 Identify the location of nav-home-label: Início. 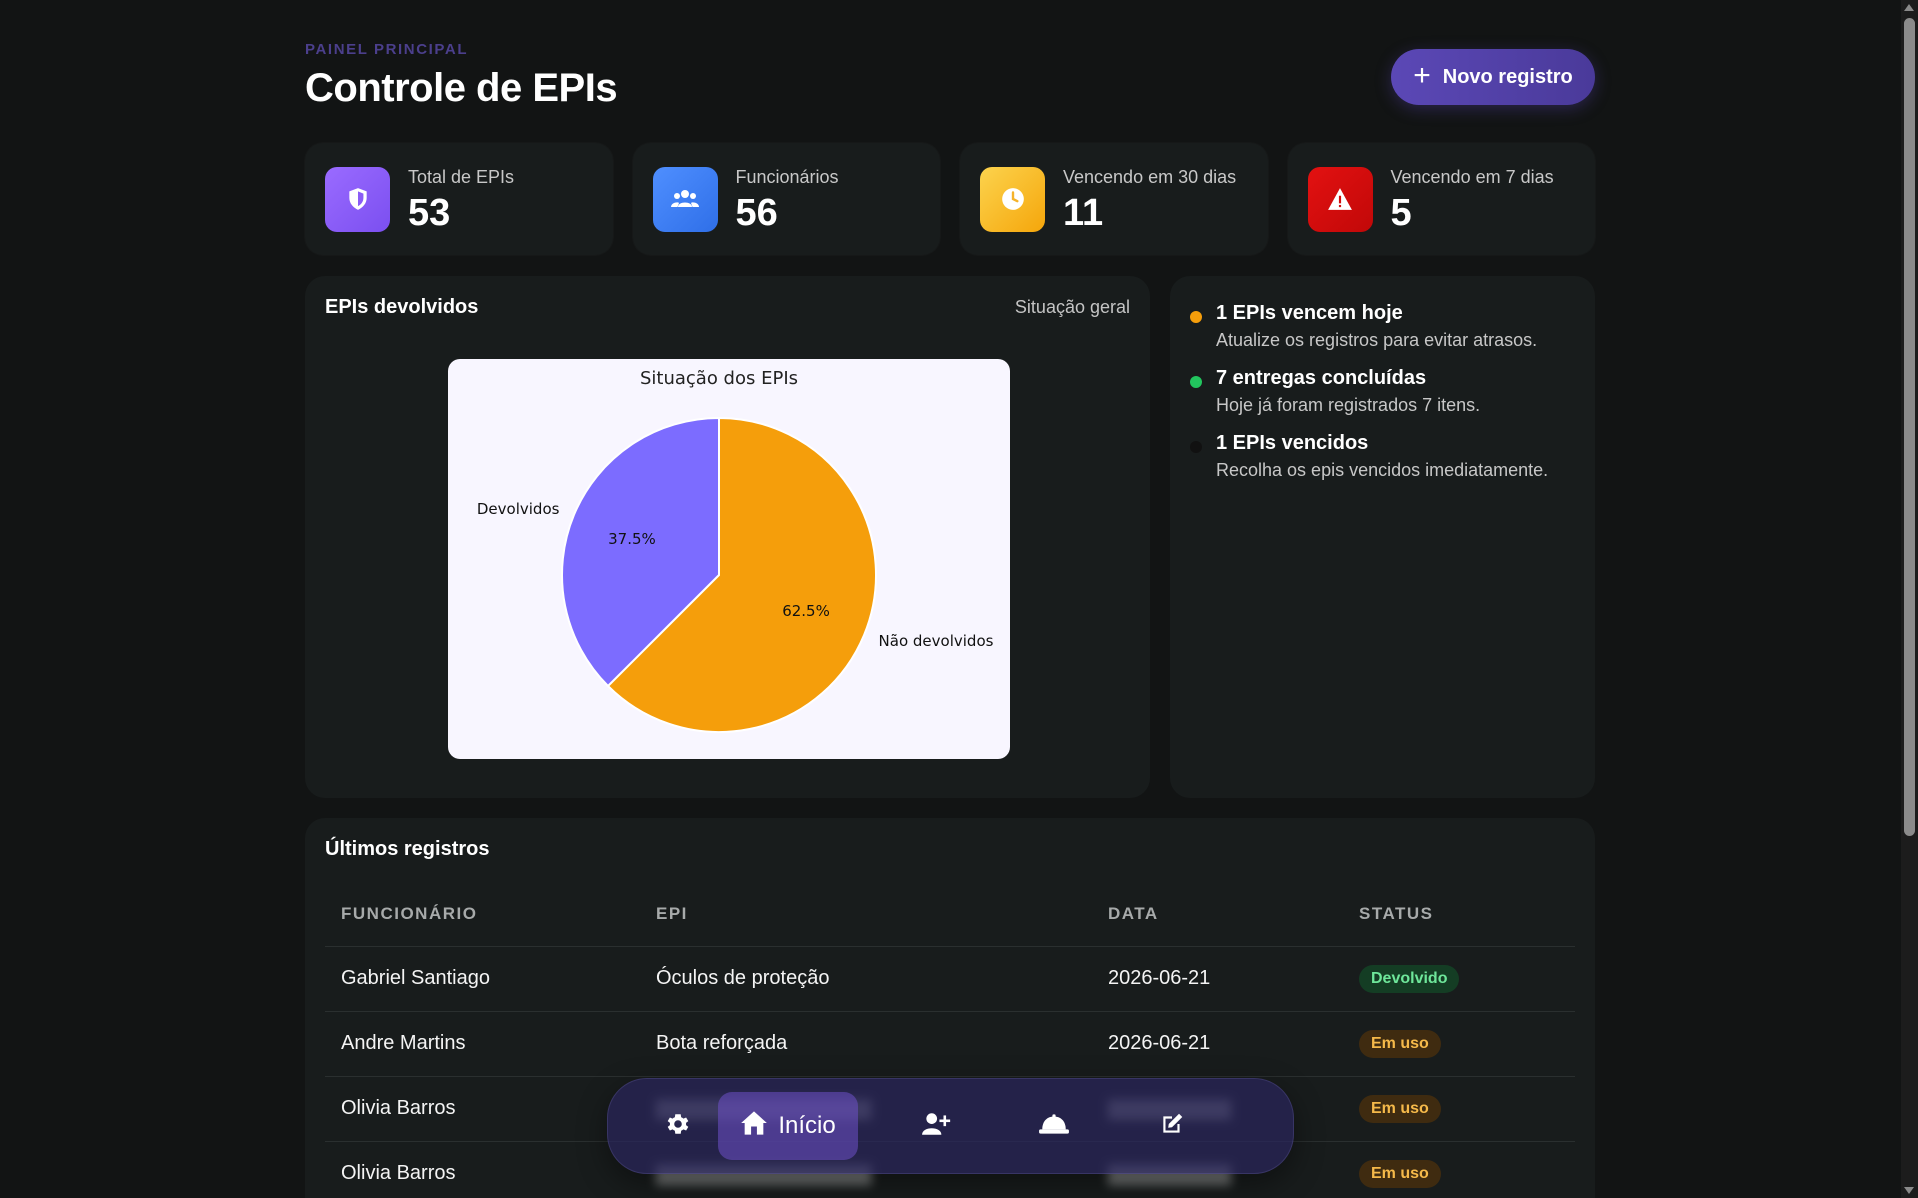
(807, 1125).